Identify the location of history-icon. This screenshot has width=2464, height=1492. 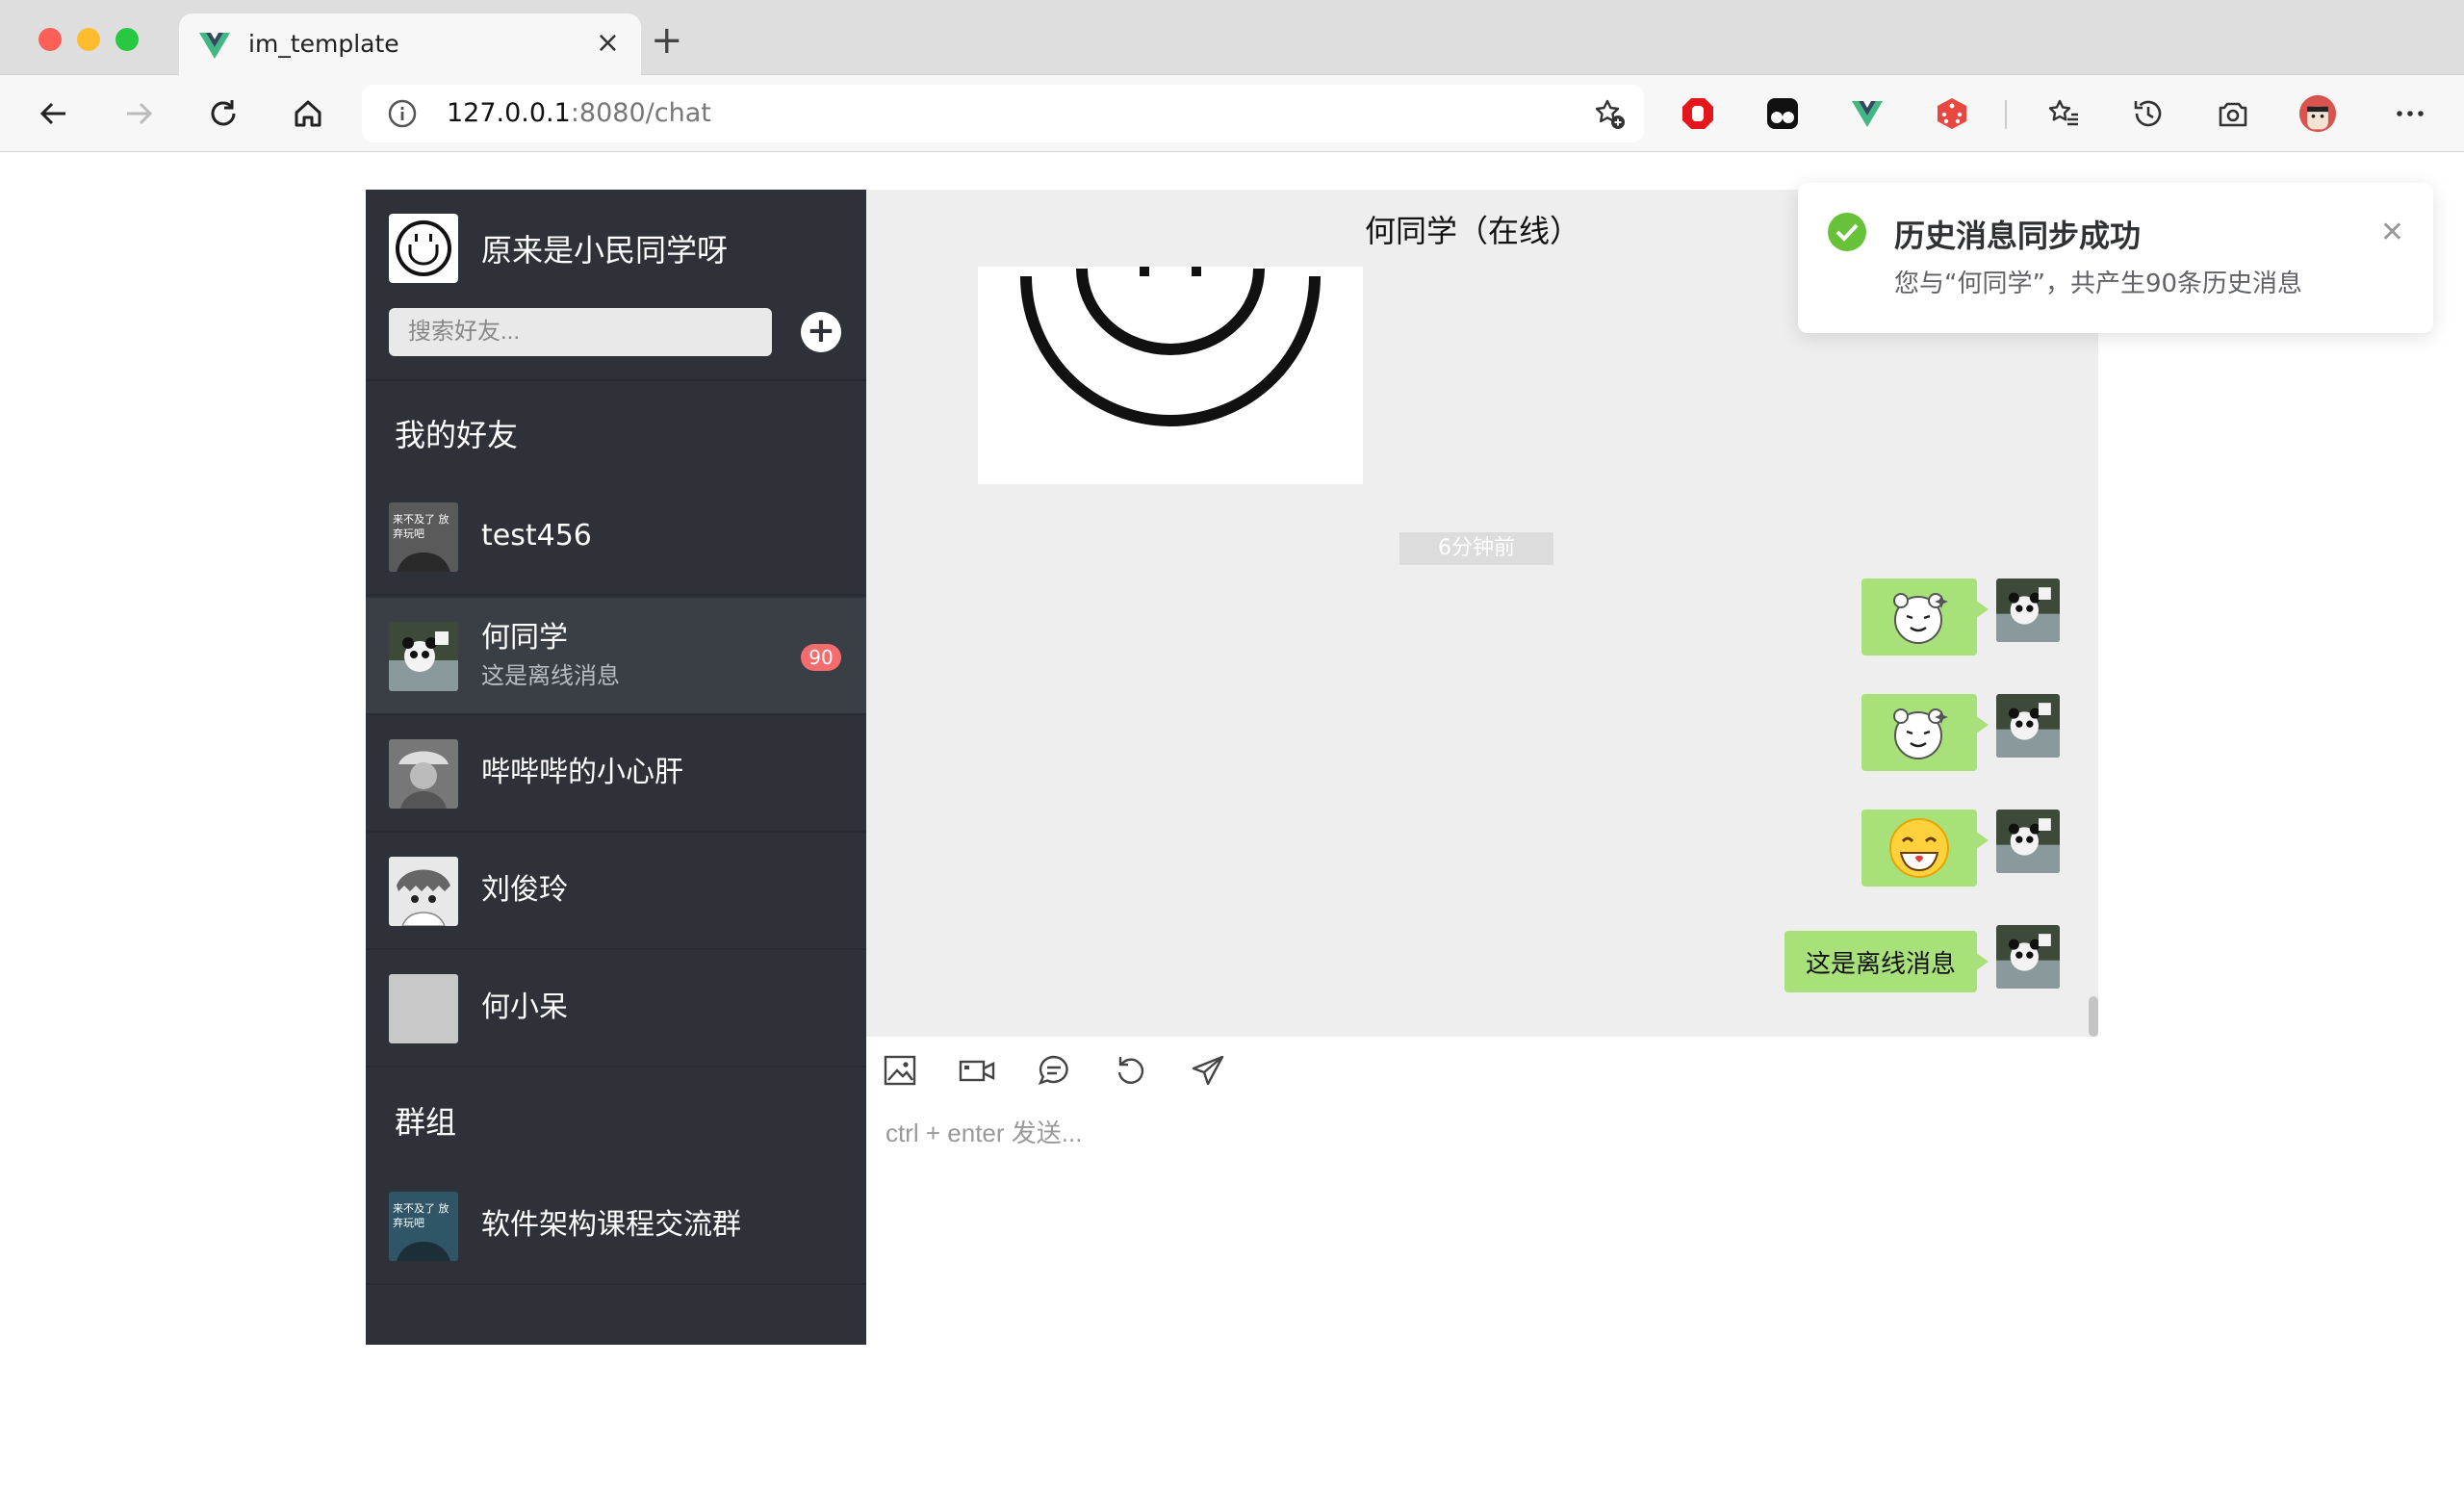
(2148, 113).